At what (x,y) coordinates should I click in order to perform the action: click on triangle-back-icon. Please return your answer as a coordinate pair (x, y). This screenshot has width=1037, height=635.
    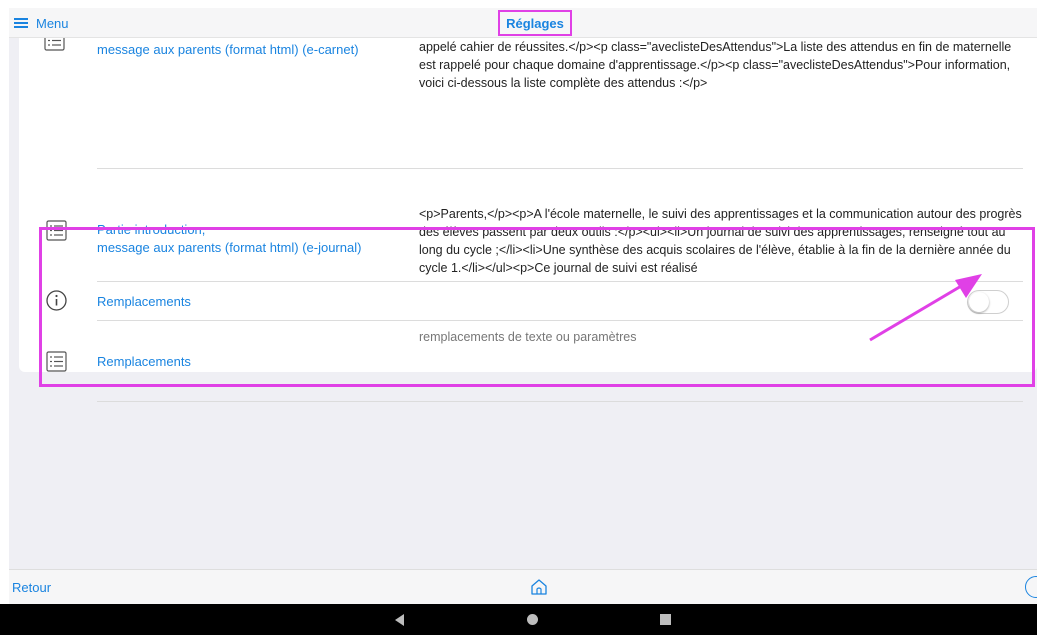
    Looking at the image, I should click on (400, 620).